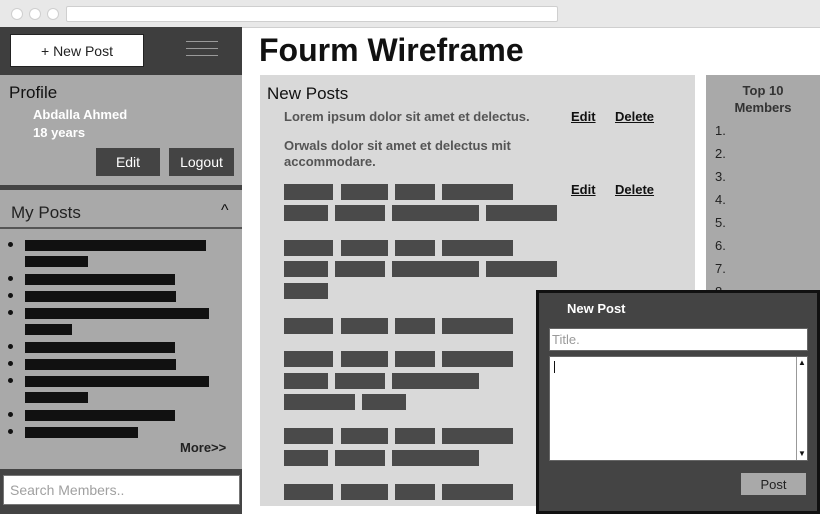 This screenshot has height=514, width=820. I want to click on collapse-caret-icon: ^, so click(225, 211).